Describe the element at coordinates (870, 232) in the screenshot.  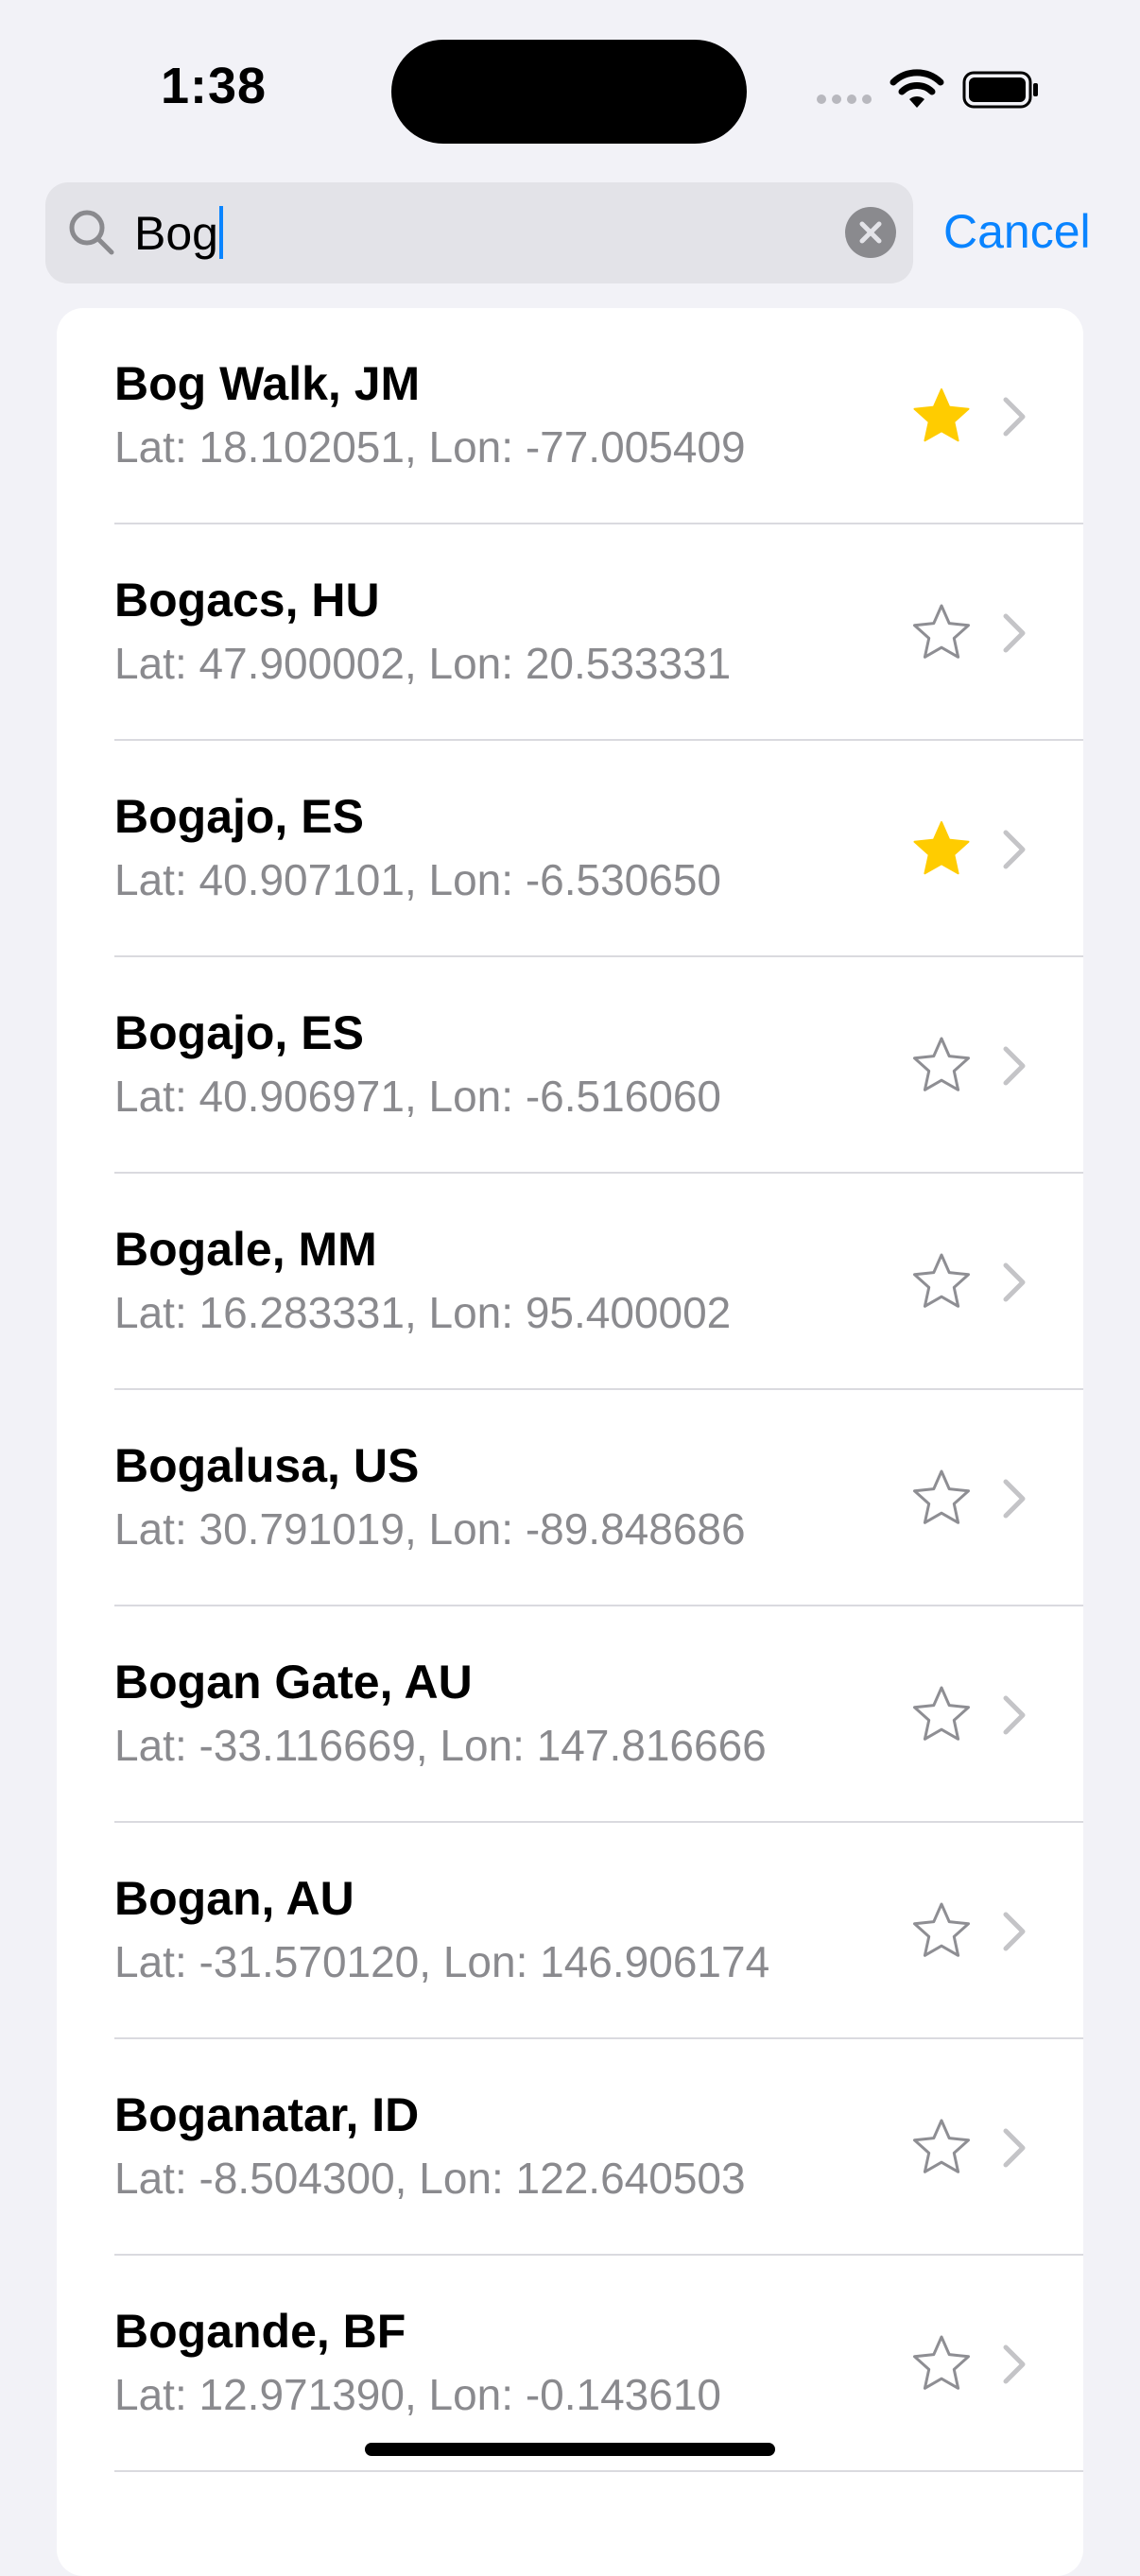
I see `clear-text-icon` at that location.